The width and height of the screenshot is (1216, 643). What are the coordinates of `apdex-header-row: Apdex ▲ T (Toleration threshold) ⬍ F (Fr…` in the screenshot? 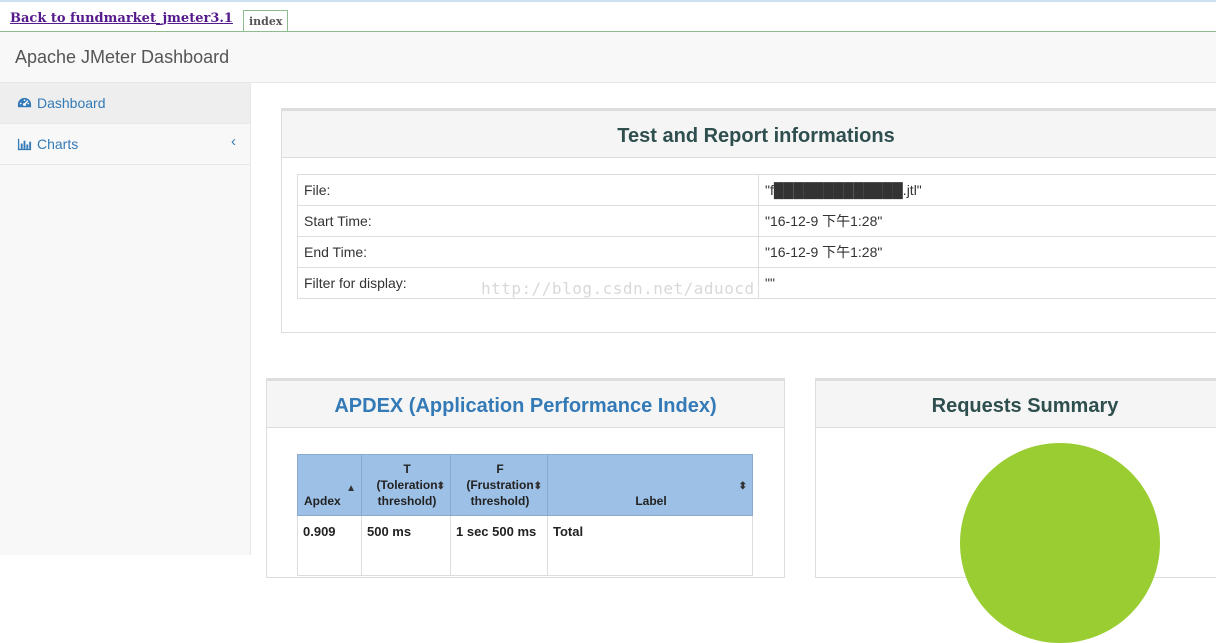 It's located at (525, 485).